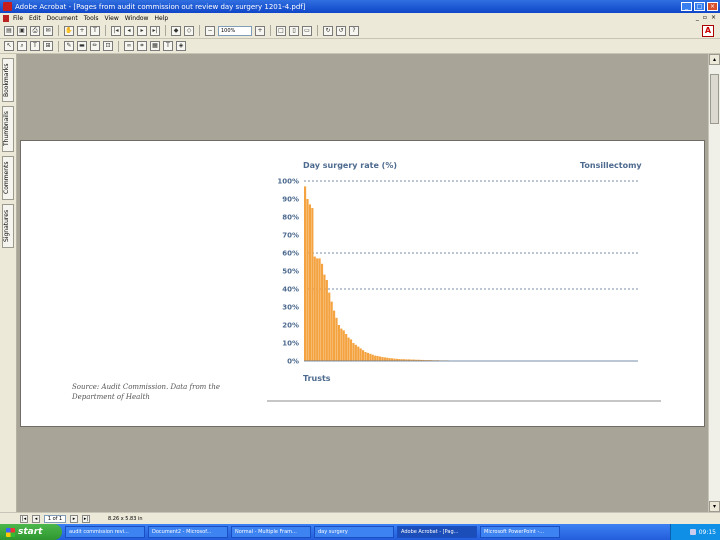 Image resolution: width=720 pixels, height=540 pixels. What do you see at coordinates (176, 30) in the screenshot?
I see `go-back-icon: ◆` at bounding box center [176, 30].